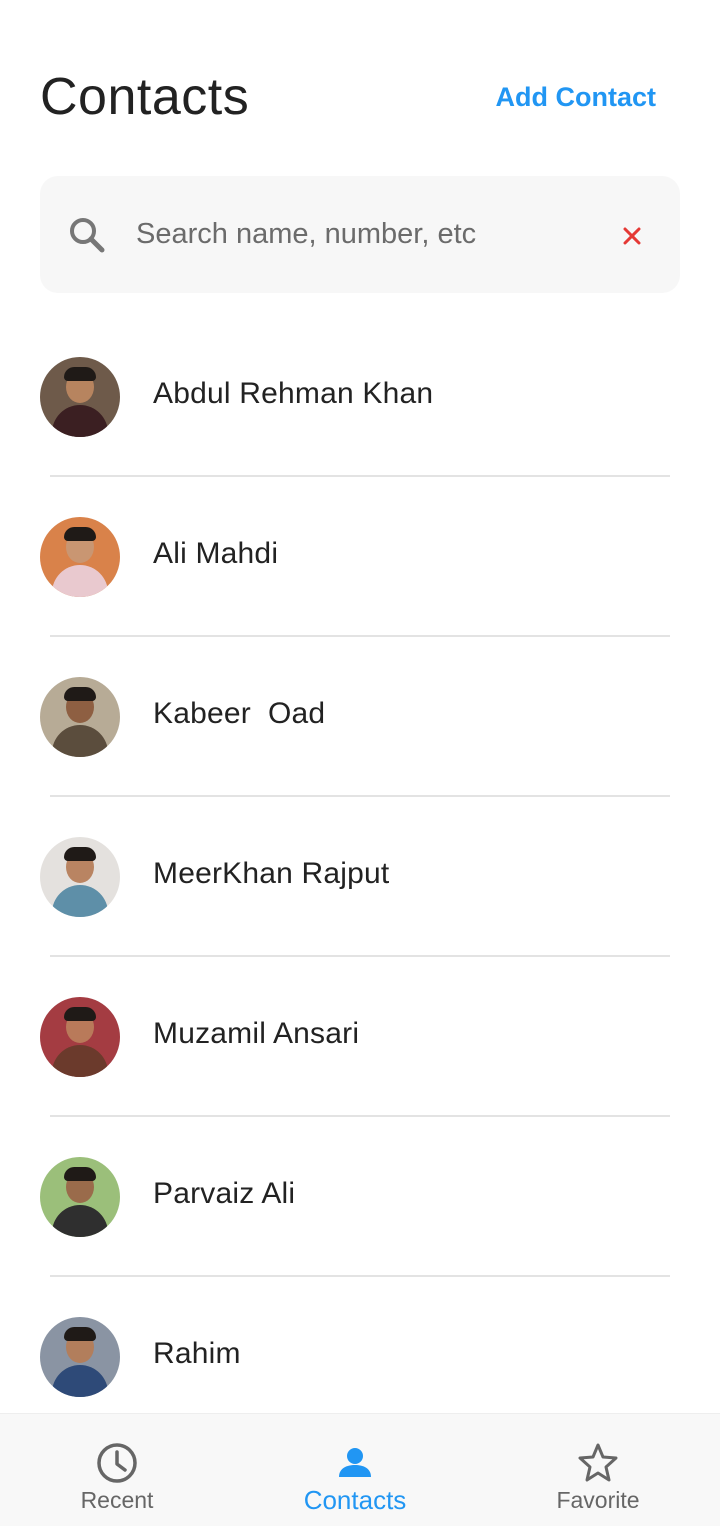 The image size is (720, 1526). What do you see at coordinates (256, 1033) in the screenshot?
I see `contact-name: Muzamil Ansari` at bounding box center [256, 1033].